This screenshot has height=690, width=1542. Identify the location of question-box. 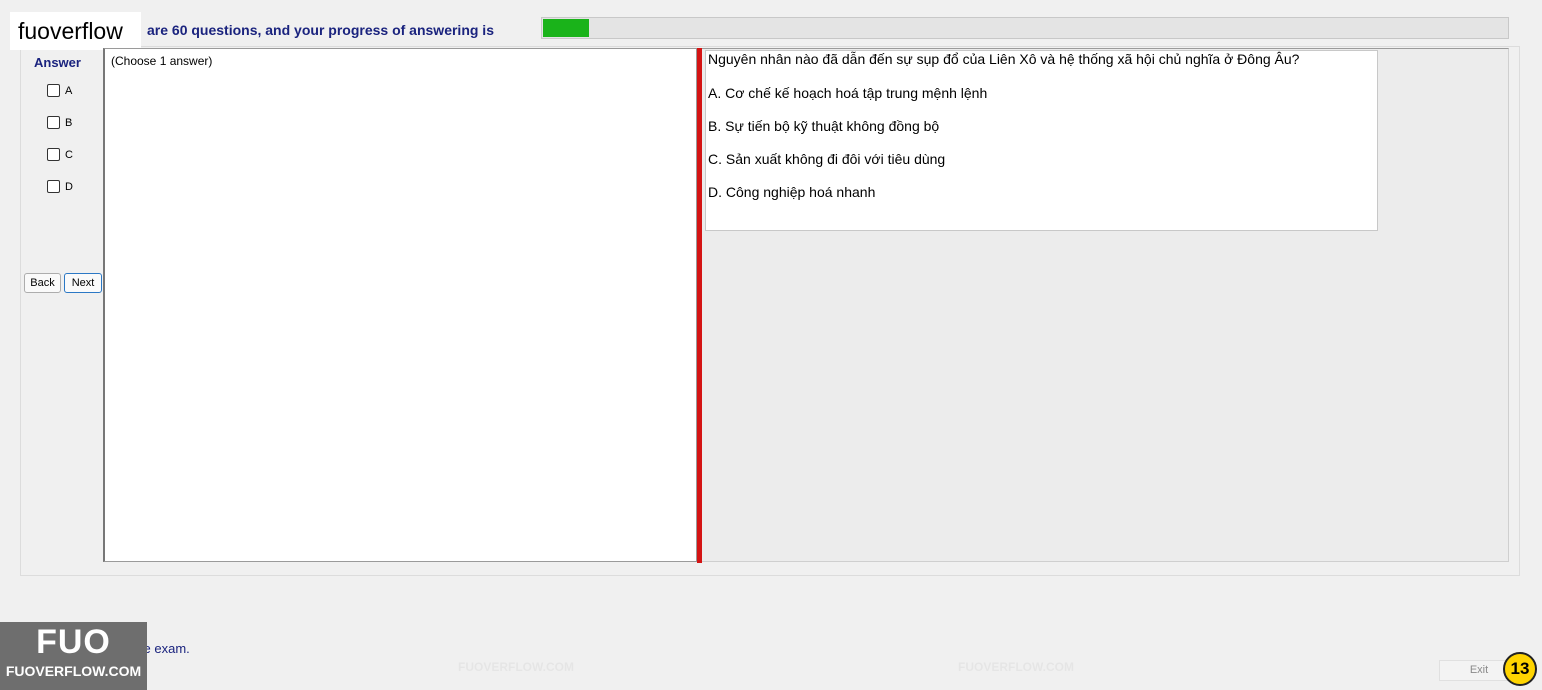
(1041, 140).